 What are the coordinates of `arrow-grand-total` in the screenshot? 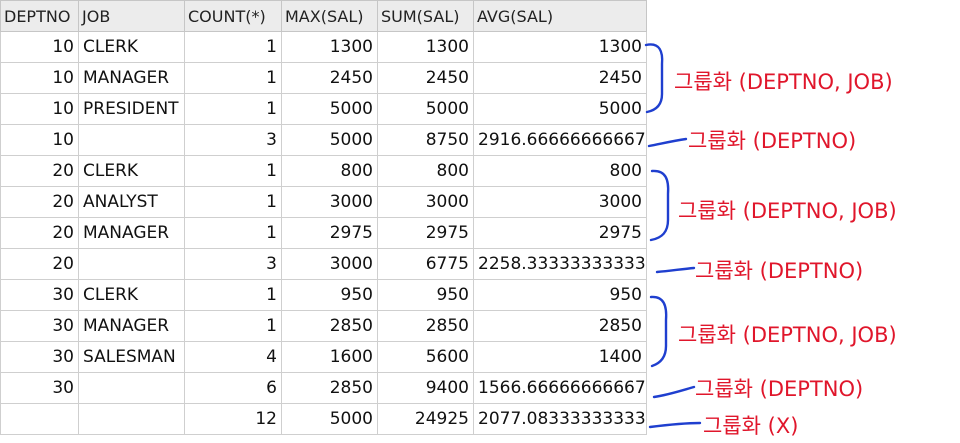 It's located at (675, 425).